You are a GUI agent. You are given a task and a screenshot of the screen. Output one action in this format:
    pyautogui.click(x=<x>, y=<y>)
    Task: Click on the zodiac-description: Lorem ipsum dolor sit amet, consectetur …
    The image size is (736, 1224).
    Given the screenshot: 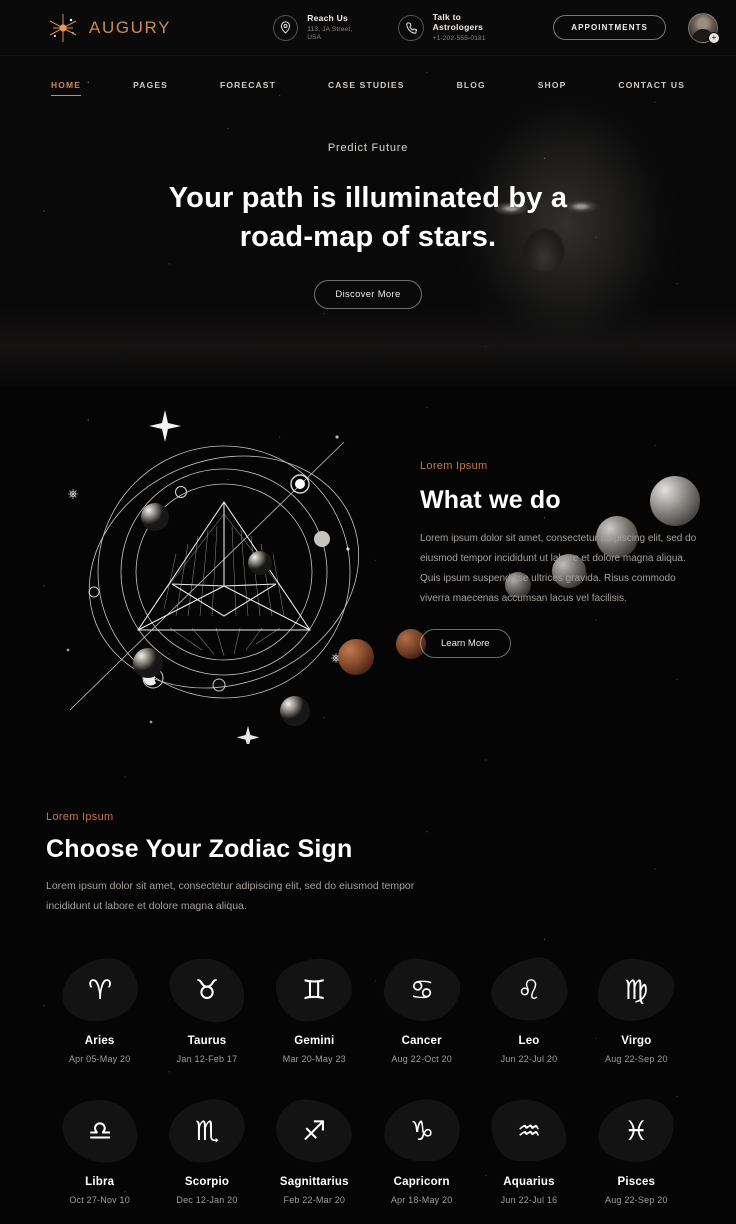 What is the action you would take?
    pyautogui.click(x=230, y=896)
    